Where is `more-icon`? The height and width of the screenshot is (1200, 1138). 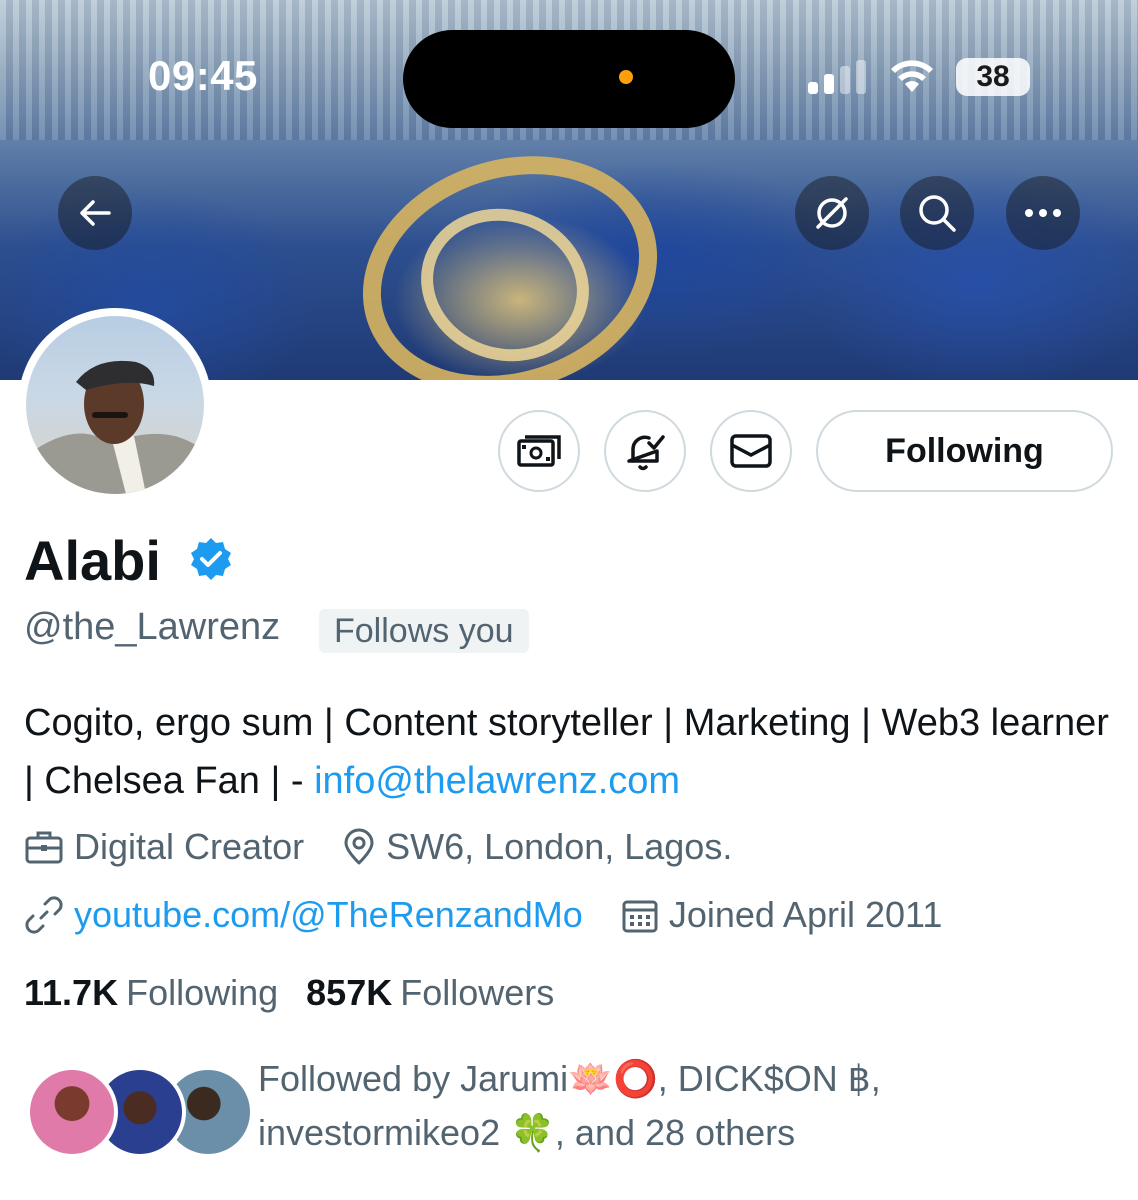 more-icon is located at coordinates (1043, 213).